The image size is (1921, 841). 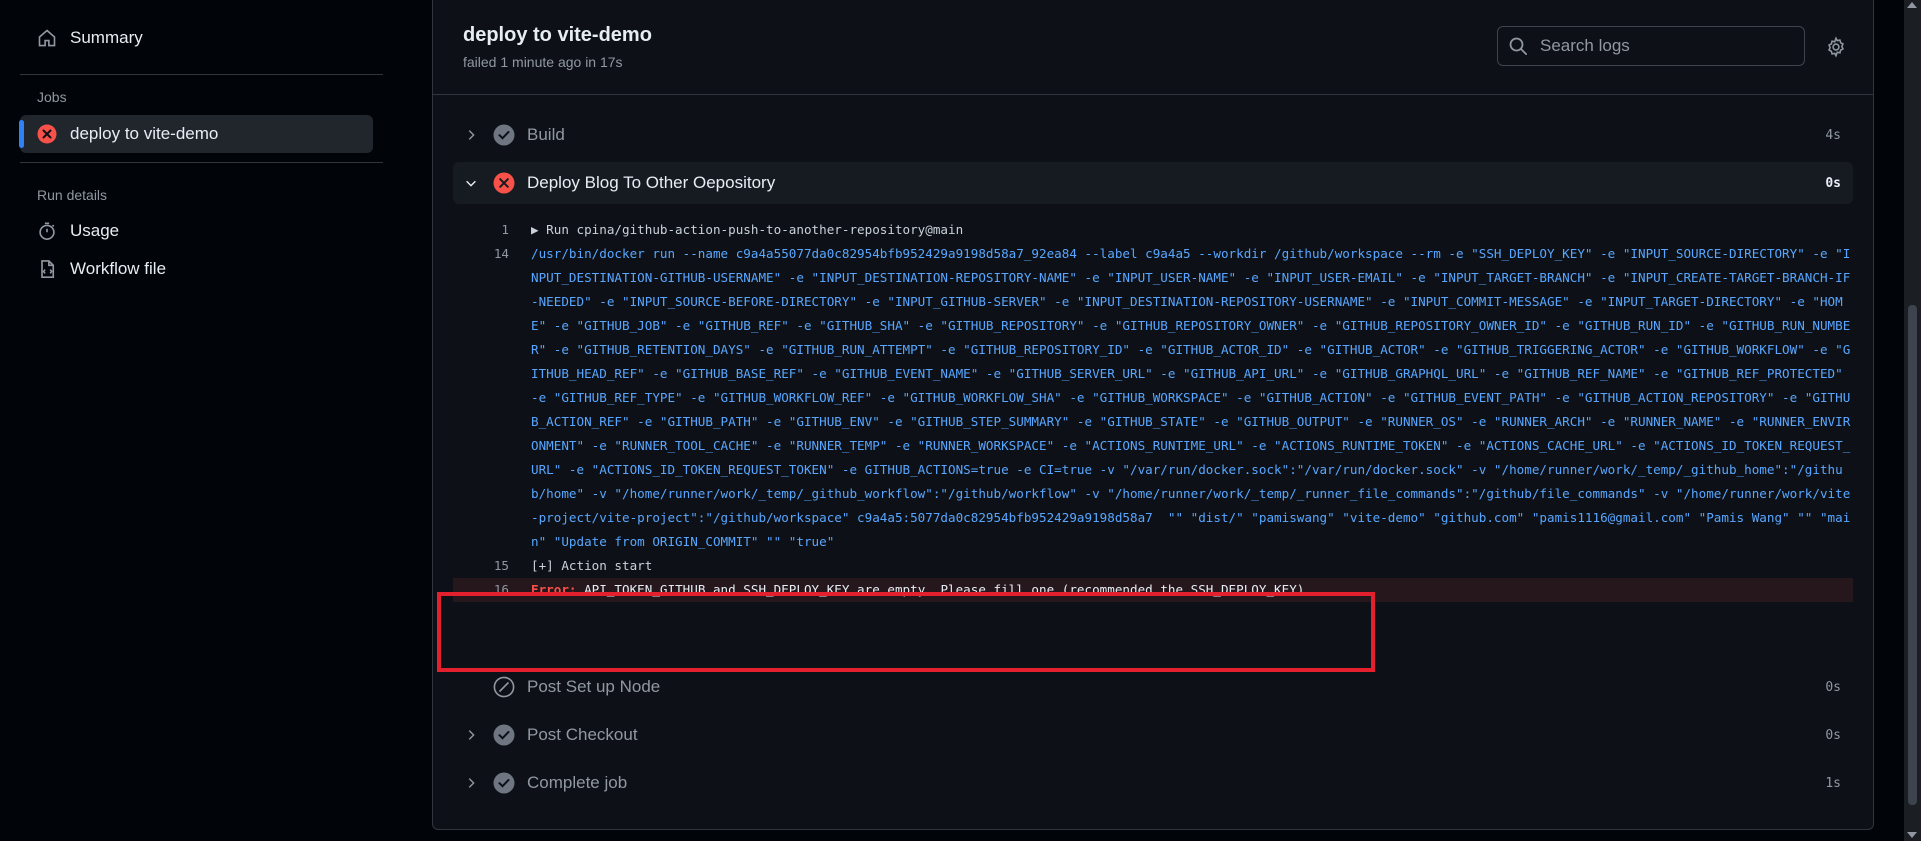 I want to click on log-line-number: 1, so click(x=505, y=229).